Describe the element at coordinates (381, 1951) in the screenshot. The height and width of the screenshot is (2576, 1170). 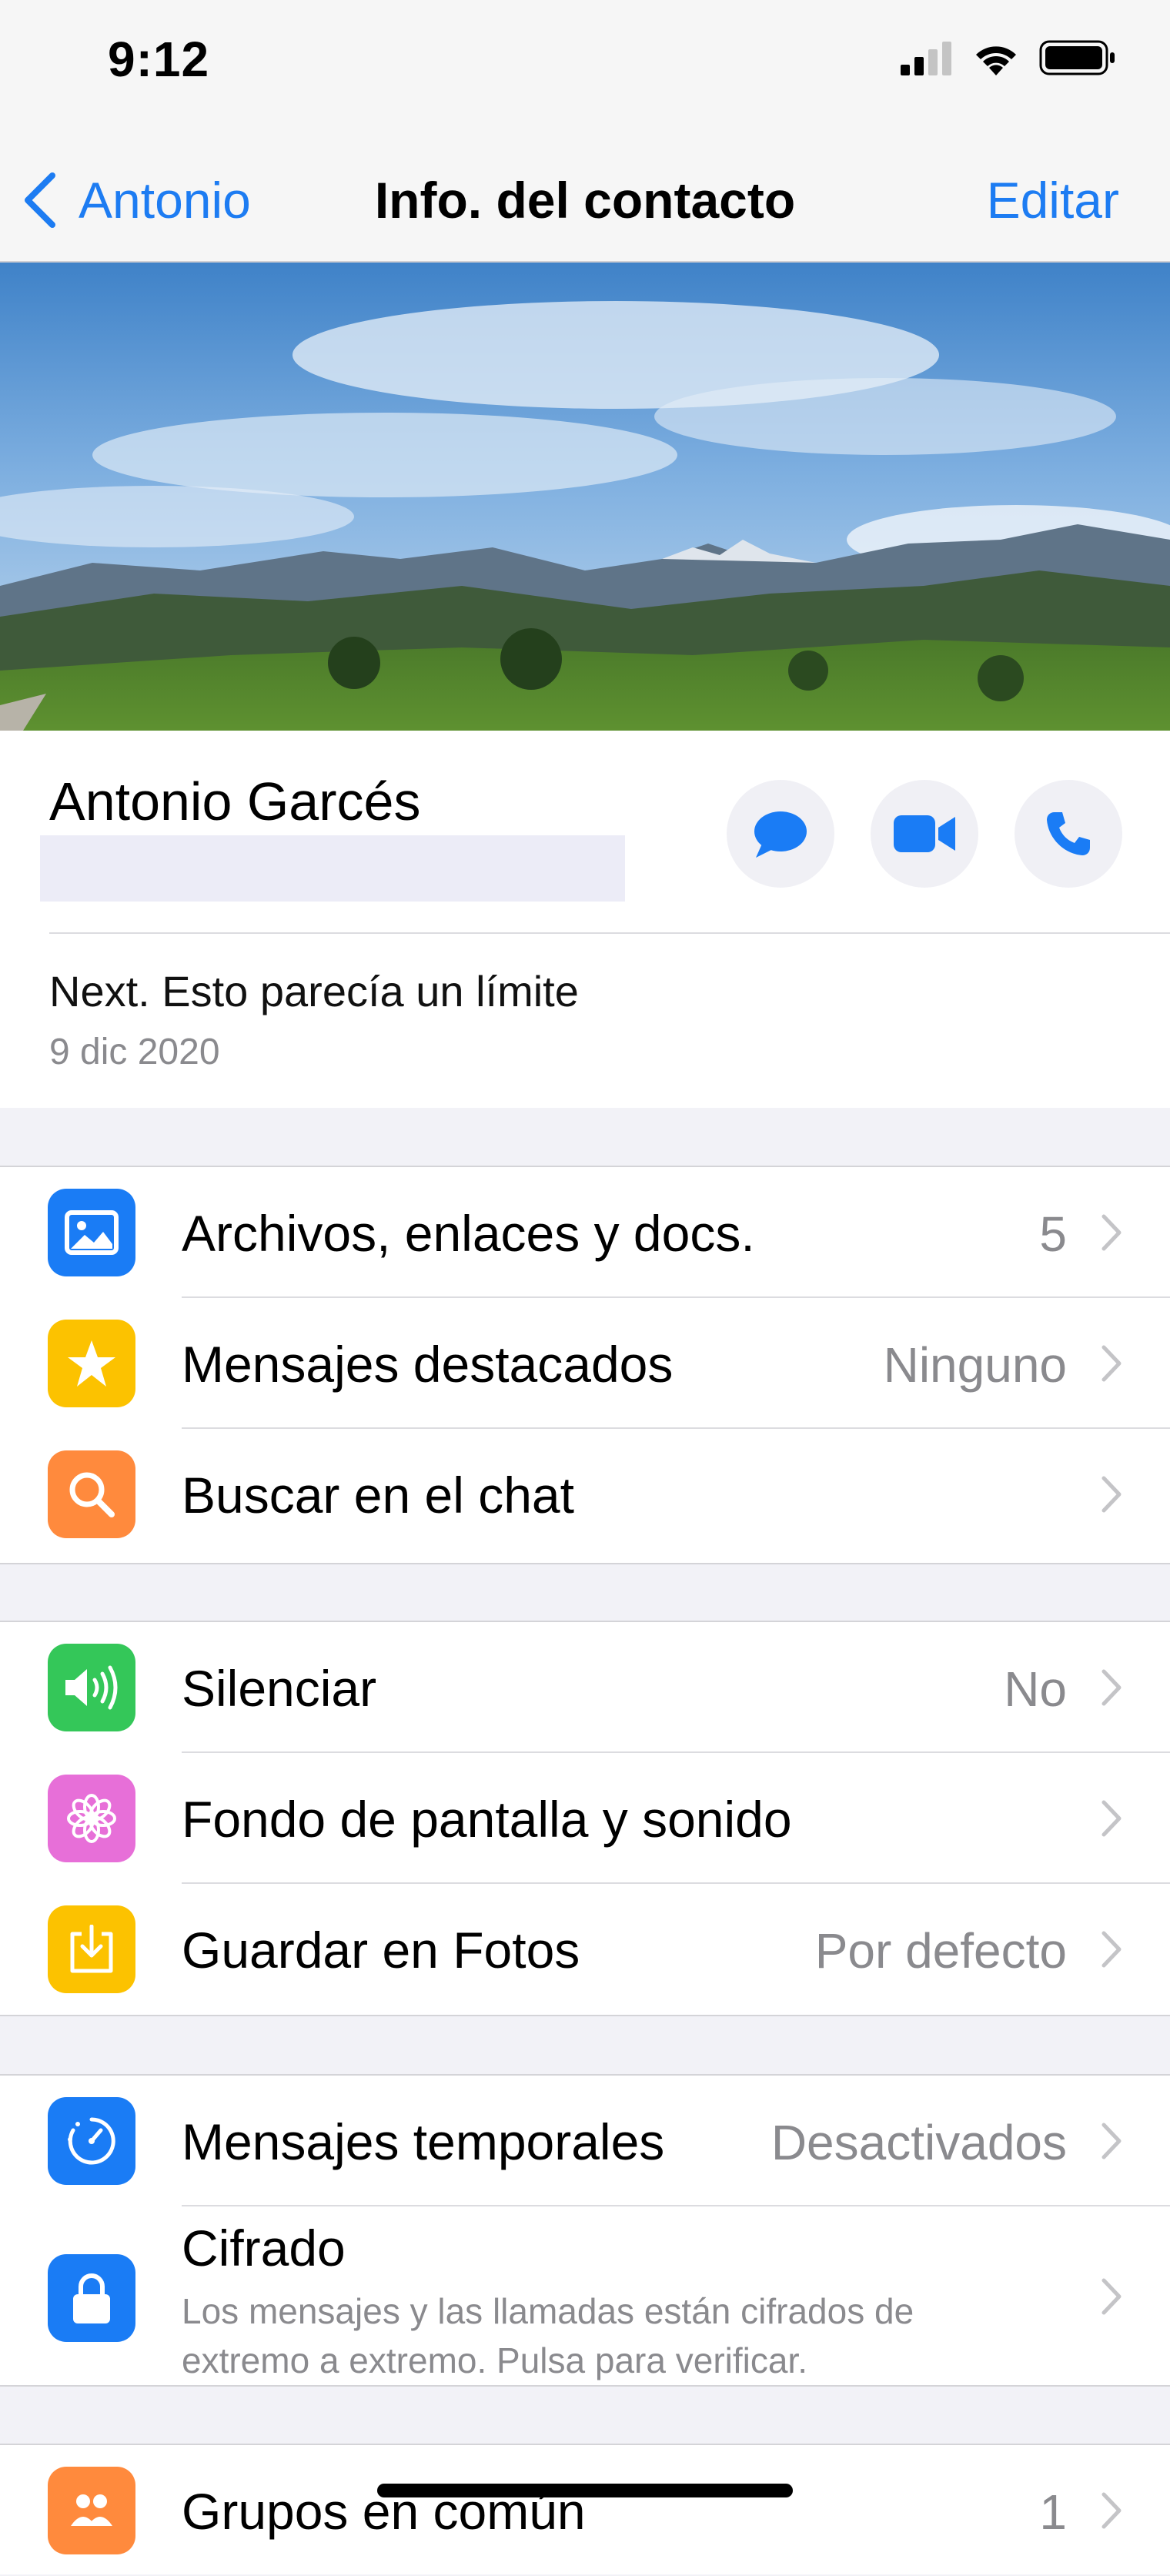
I see `save-photos-label: Guardar en Fotos` at that location.